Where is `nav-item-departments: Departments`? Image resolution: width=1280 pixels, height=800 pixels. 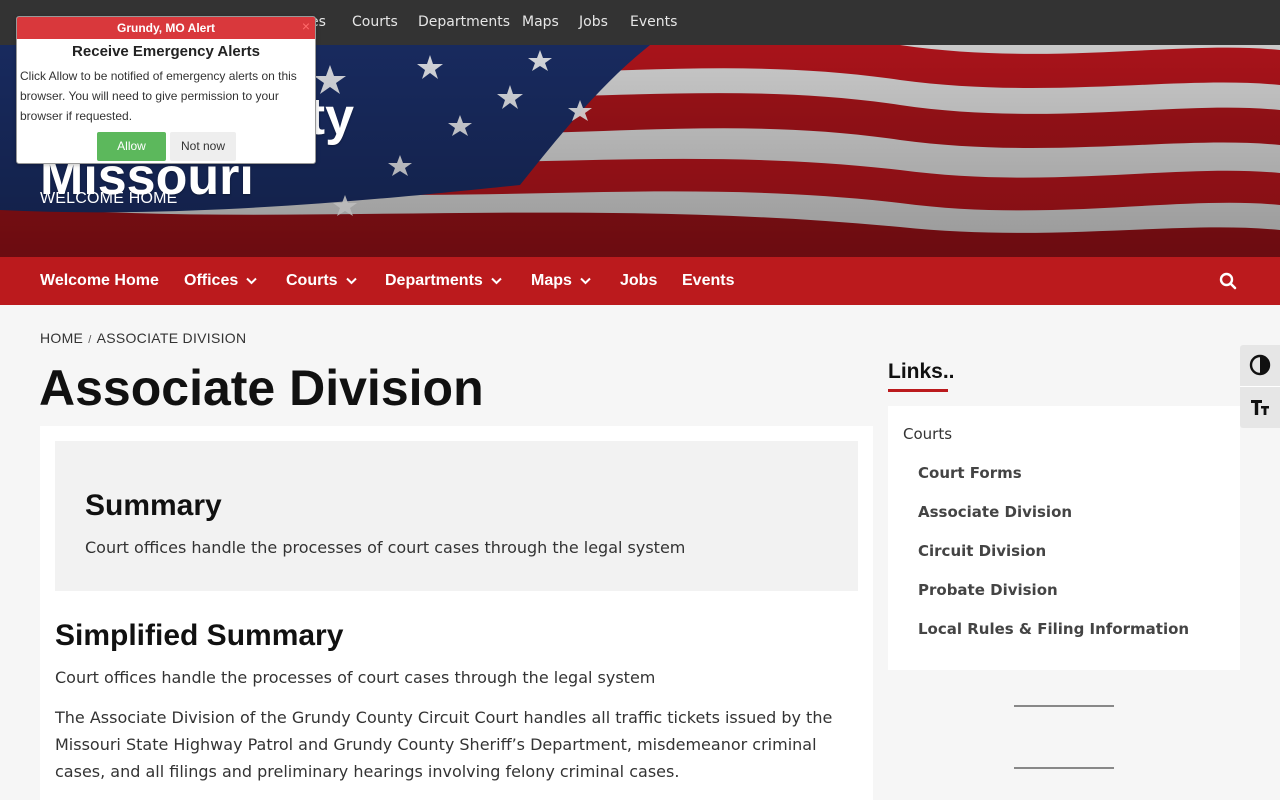
nav-item-departments: Departments is located at coordinates (443, 281).